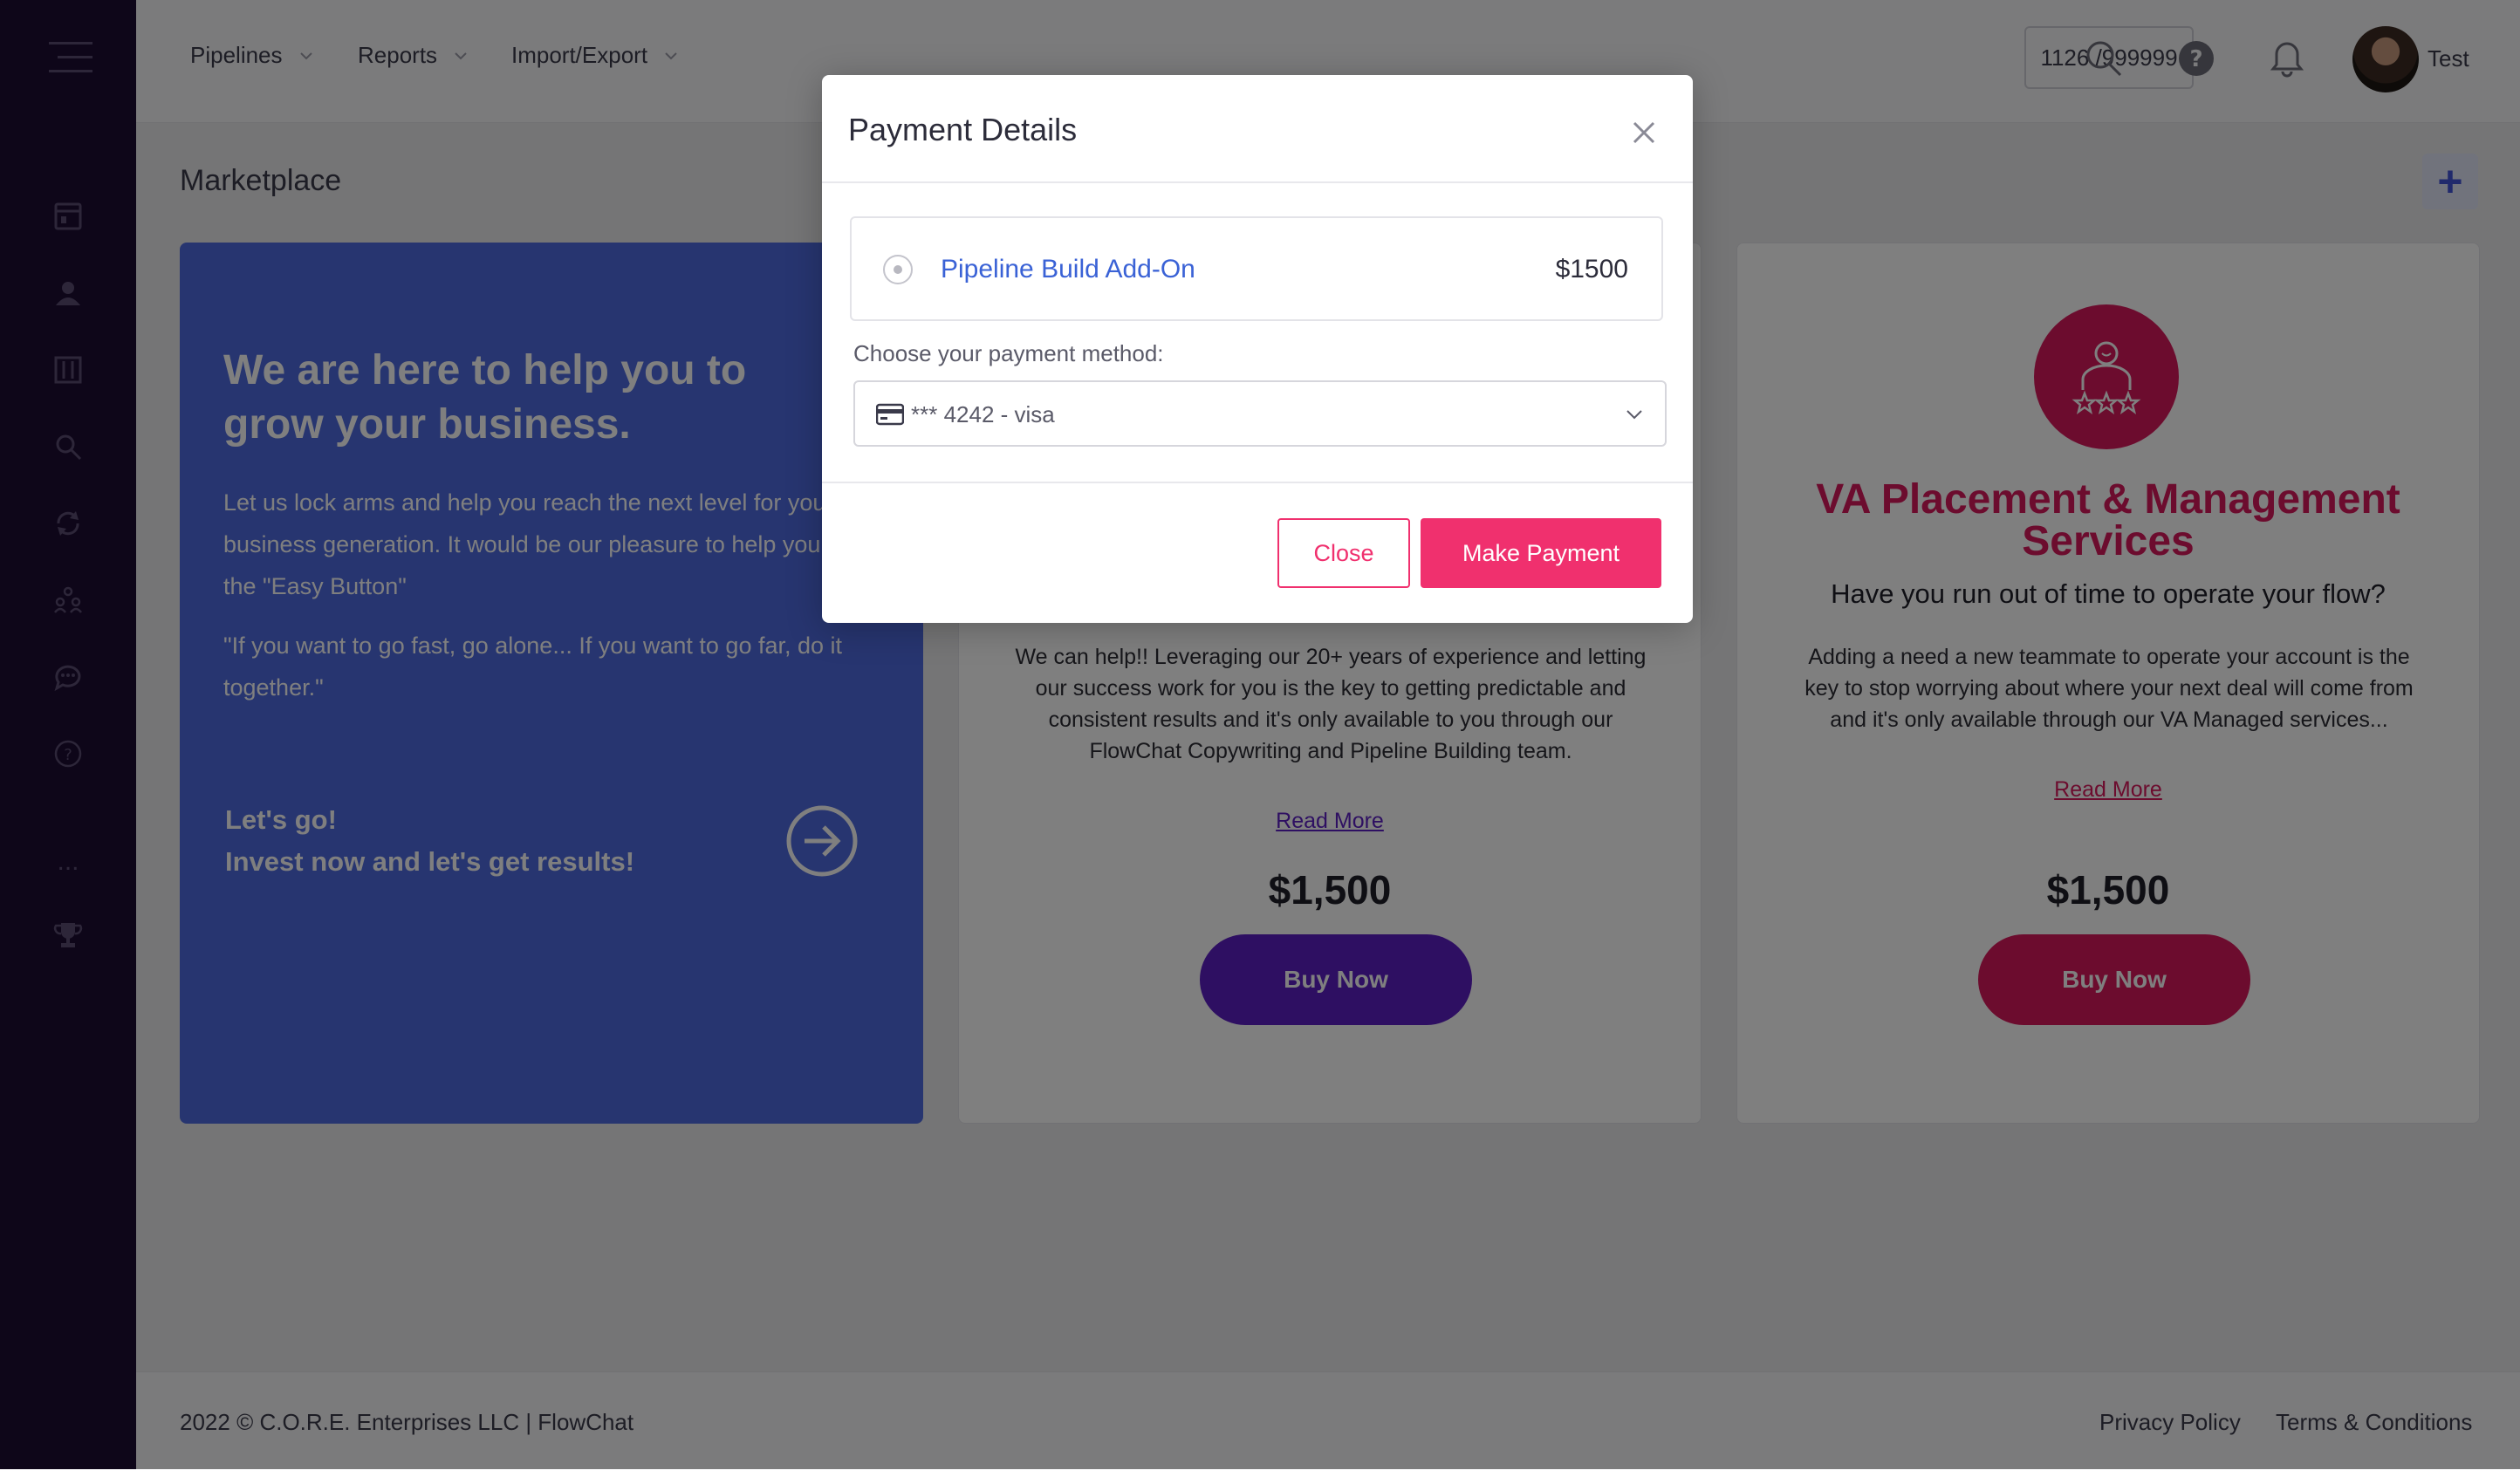  Describe the element at coordinates (1008, 353) in the screenshot. I see `payment-method-label: Choose your payment method:` at that location.